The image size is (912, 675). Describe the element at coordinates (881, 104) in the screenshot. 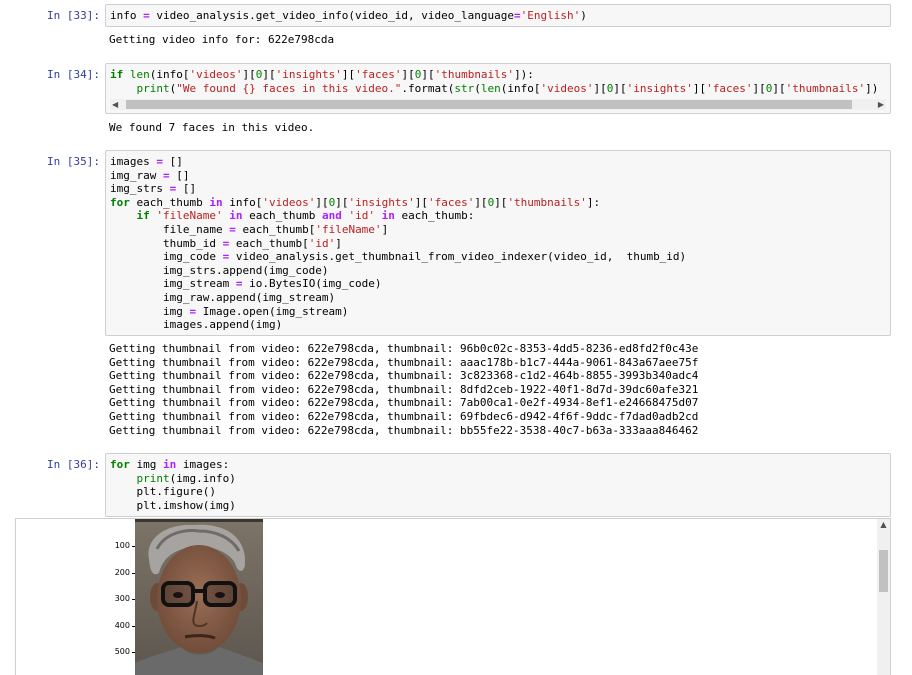

I see `scroll-right-icon: ▶` at that location.